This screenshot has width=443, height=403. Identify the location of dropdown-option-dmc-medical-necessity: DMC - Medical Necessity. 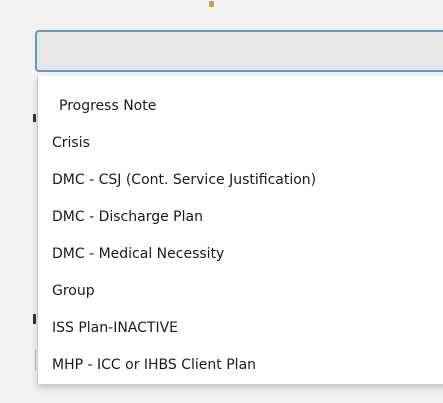
(138, 254).